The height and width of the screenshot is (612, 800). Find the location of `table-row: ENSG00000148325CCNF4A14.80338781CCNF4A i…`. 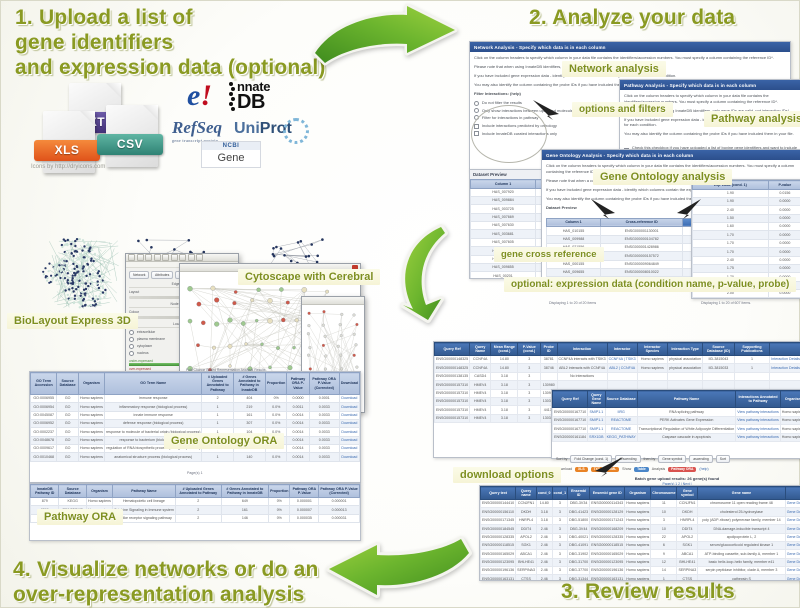

table-row: ENSG00000148325CCNF4A14.80338781CCNF4A i… is located at coordinates (617, 360).